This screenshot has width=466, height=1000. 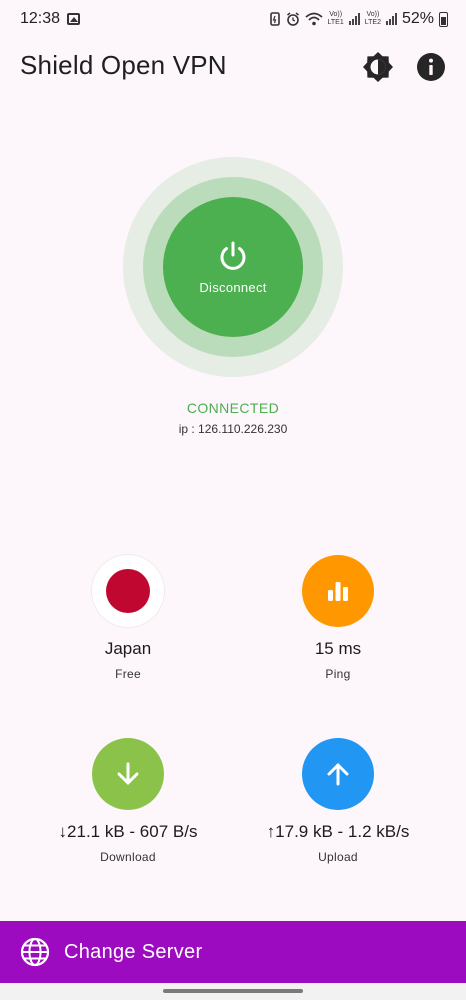 I want to click on disconnect-label: Disconnect, so click(x=233, y=287).